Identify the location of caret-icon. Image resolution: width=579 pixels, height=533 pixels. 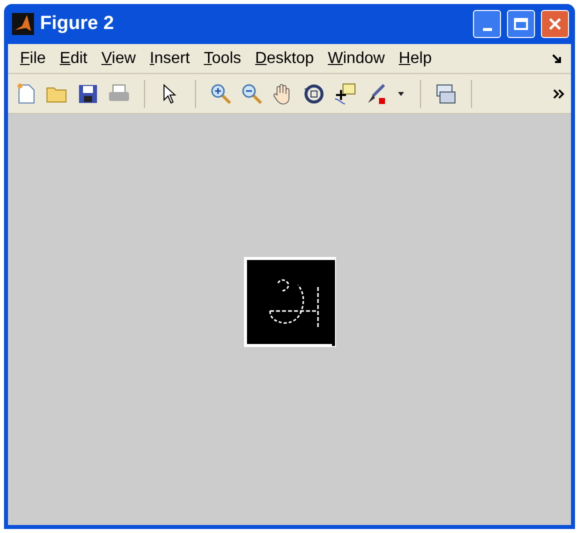
(401, 94).